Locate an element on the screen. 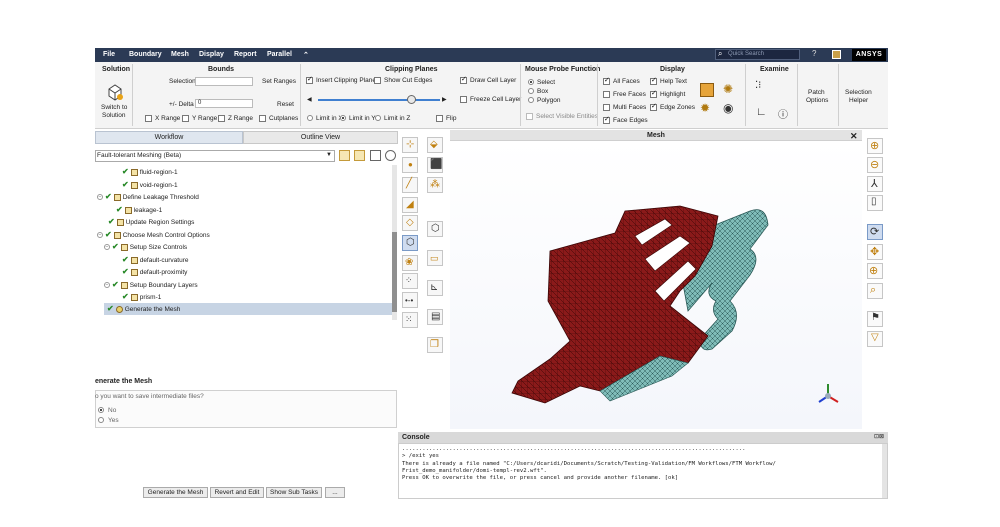 The width and height of the screenshot is (1000, 527). menu-display: Display is located at coordinates (211, 54).